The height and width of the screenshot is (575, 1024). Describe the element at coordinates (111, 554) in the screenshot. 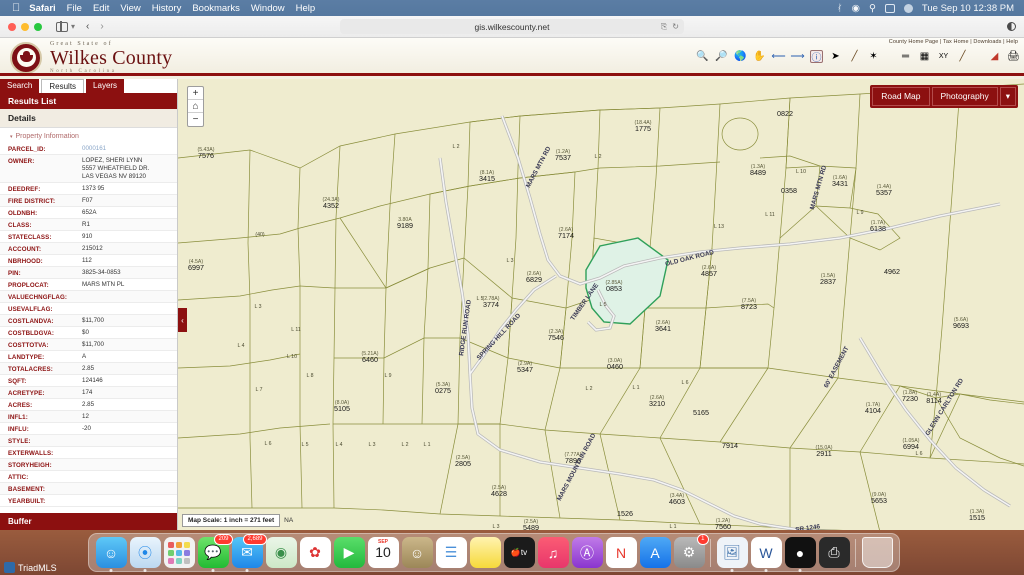

I see `dock-finder-icon: ☺` at that location.